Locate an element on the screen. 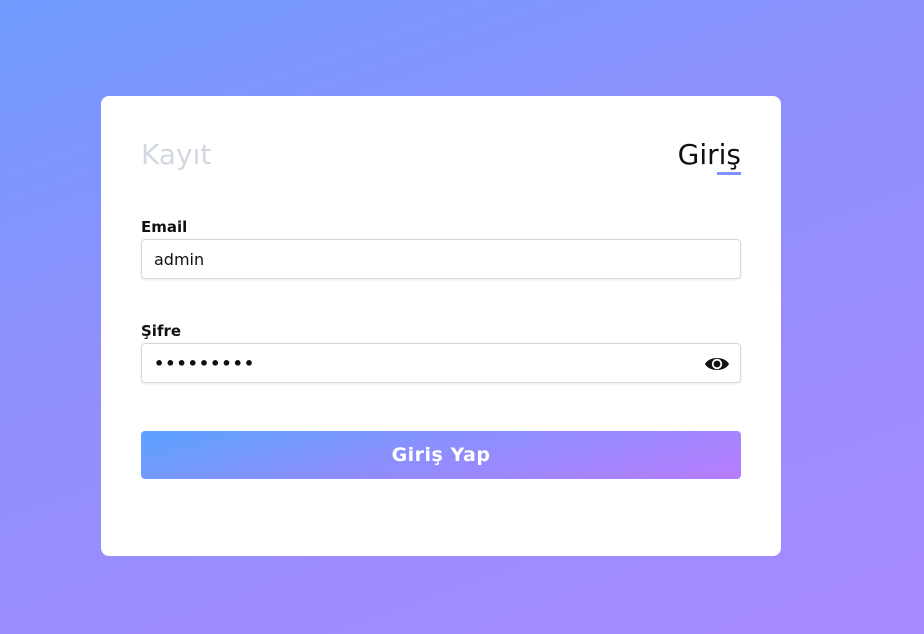  auth-tabs: Kayıt Giriş is located at coordinates (441, 136).